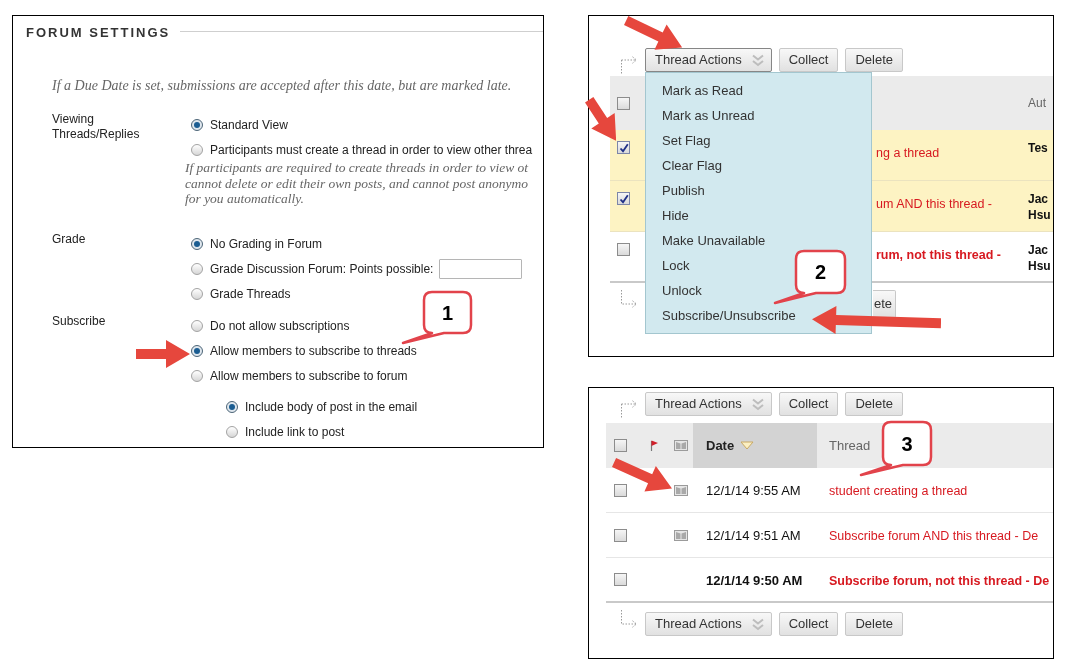 Image resolution: width=1065 pixels, height=670 pixels. Describe the element at coordinates (885, 304) in the screenshot. I see `toolbar-button: ete` at that location.